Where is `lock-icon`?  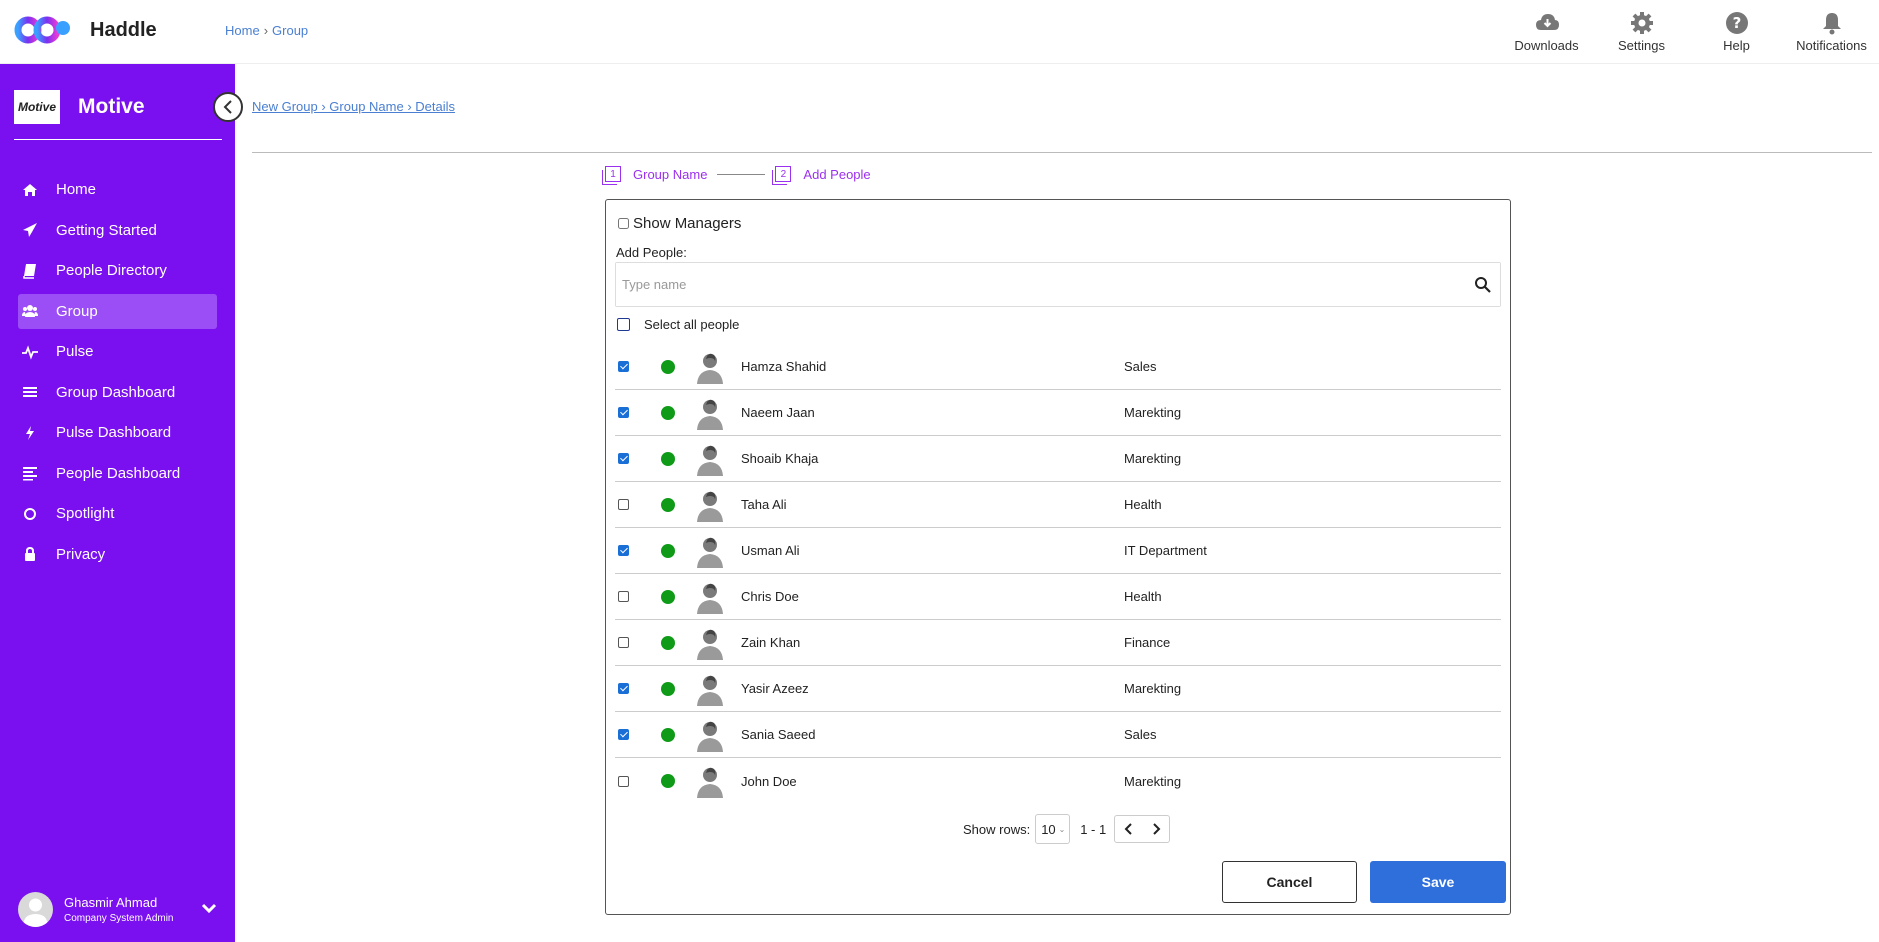
lock-icon is located at coordinates (30, 553).